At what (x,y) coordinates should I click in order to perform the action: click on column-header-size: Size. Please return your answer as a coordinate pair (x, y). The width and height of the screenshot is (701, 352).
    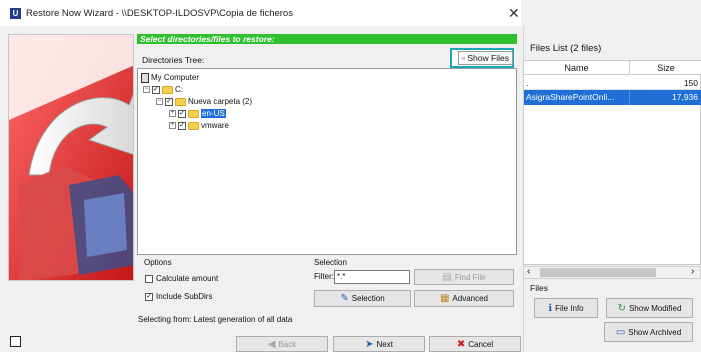
    Looking at the image, I should click on (666, 68).